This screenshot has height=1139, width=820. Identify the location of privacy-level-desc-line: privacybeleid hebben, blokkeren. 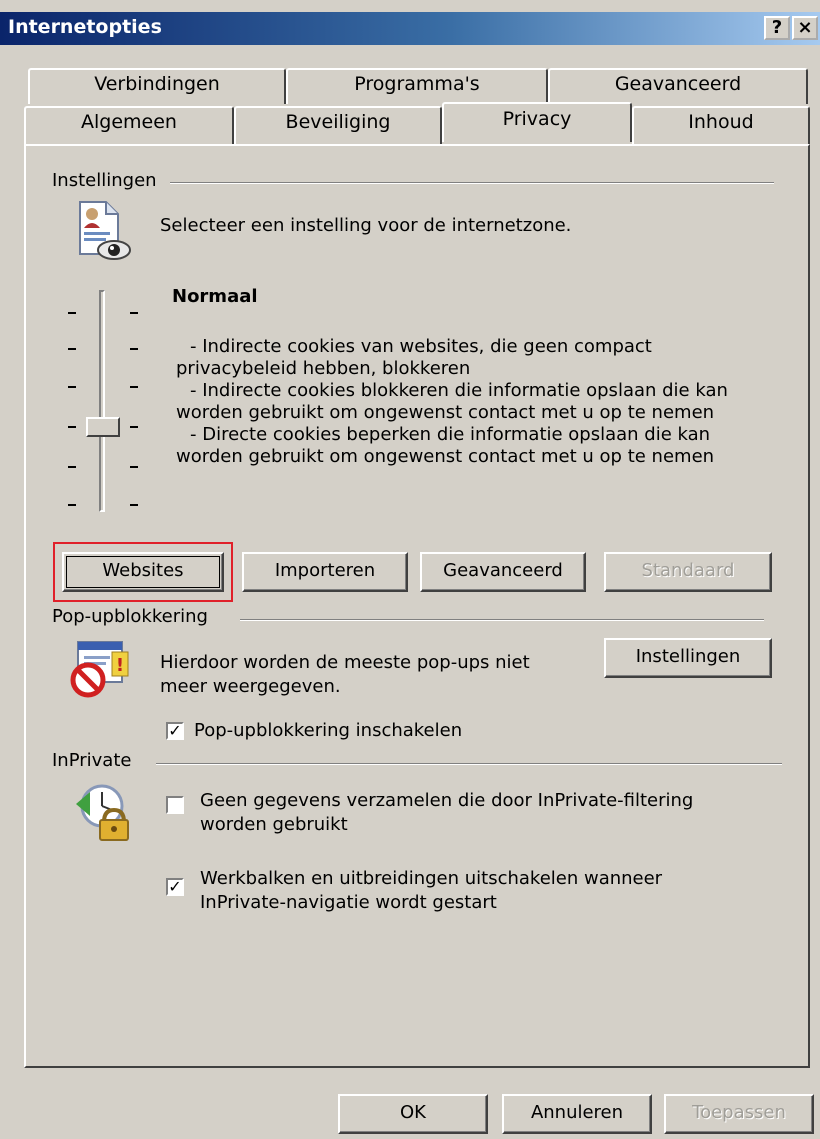
(323, 368).